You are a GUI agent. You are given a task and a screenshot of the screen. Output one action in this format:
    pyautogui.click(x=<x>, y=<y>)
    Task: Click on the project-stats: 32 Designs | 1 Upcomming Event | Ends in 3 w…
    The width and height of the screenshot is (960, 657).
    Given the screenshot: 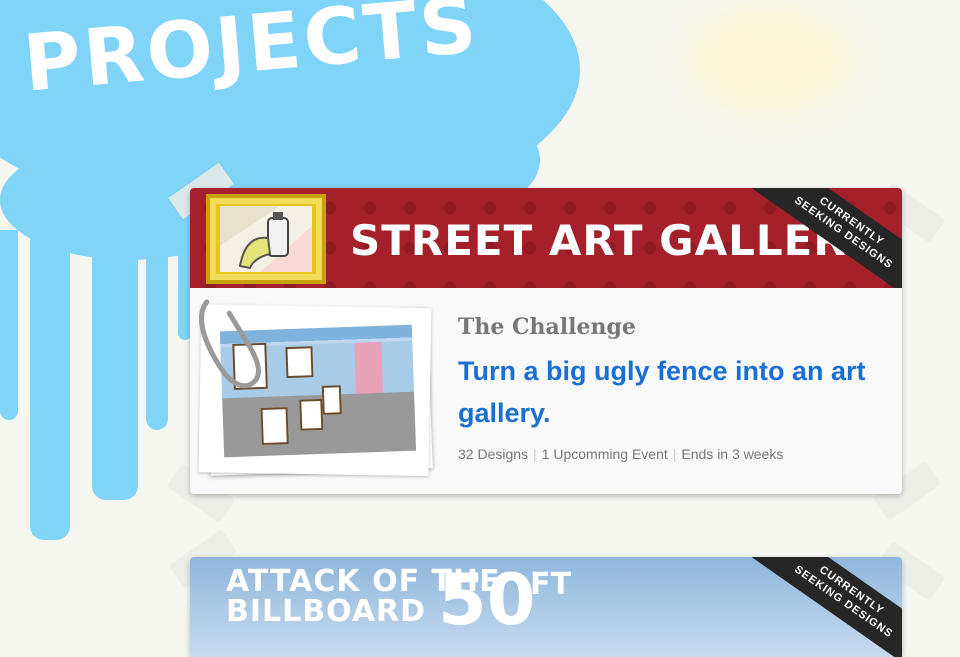 What is the action you would take?
    pyautogui.click(x=621, y=454)
    